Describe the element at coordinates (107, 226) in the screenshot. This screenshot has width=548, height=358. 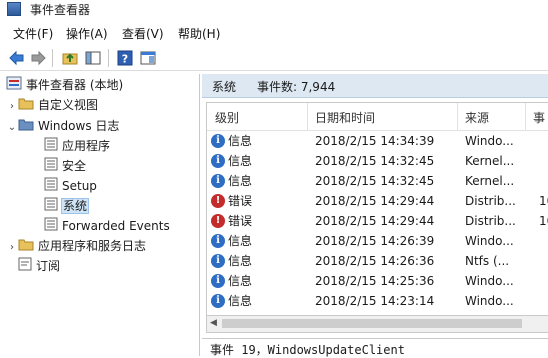
I see `tree-item-log-forwarded: Forwarded Events` at that location.